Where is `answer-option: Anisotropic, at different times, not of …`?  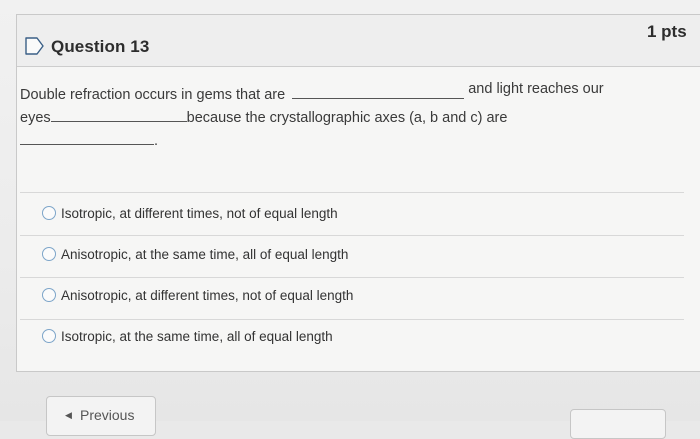 answer-option: Anisotropic, at different times, not of … is located at coordinates (197, 295).